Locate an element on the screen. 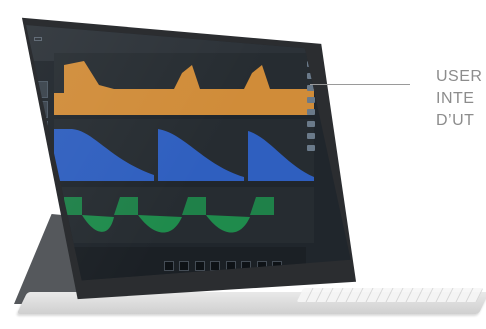  left-sidebar is located at coordinates (39, 156).